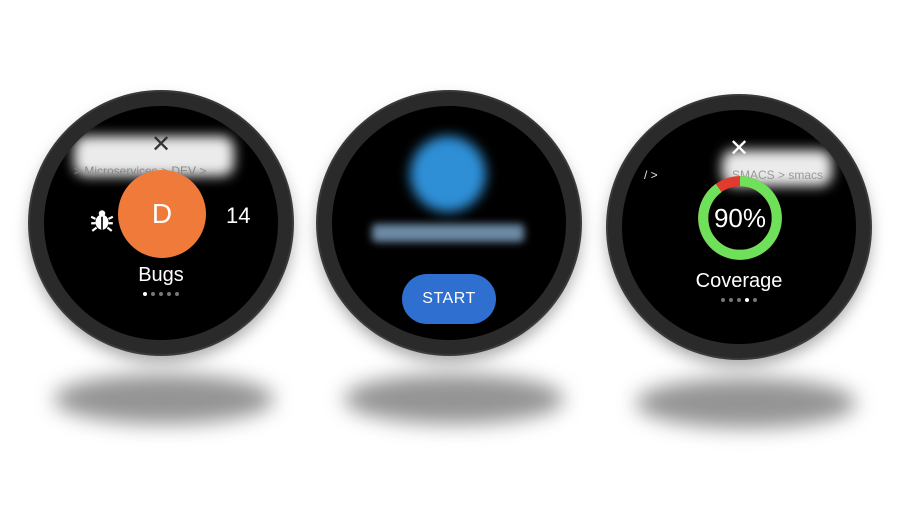 The width and height of the screenshot is (900, 506). I want to click on blurred-app-icon, so click(448, 174).